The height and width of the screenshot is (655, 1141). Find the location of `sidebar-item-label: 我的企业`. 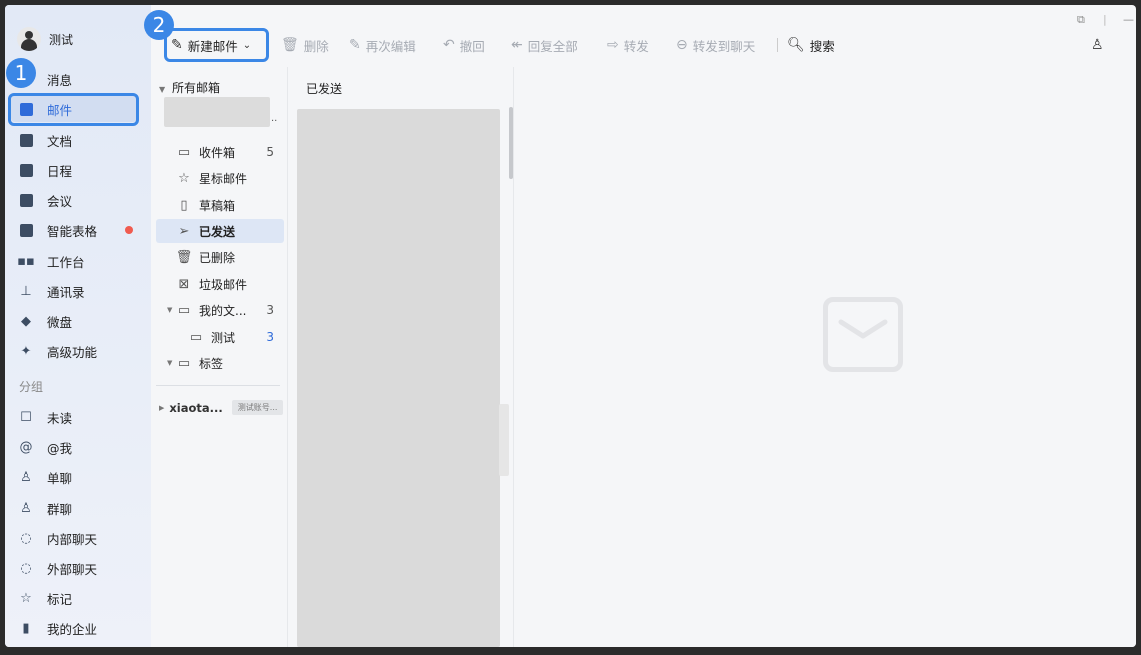

sidebar-item-label: 我的企业 is located at coordinates (72, 629).